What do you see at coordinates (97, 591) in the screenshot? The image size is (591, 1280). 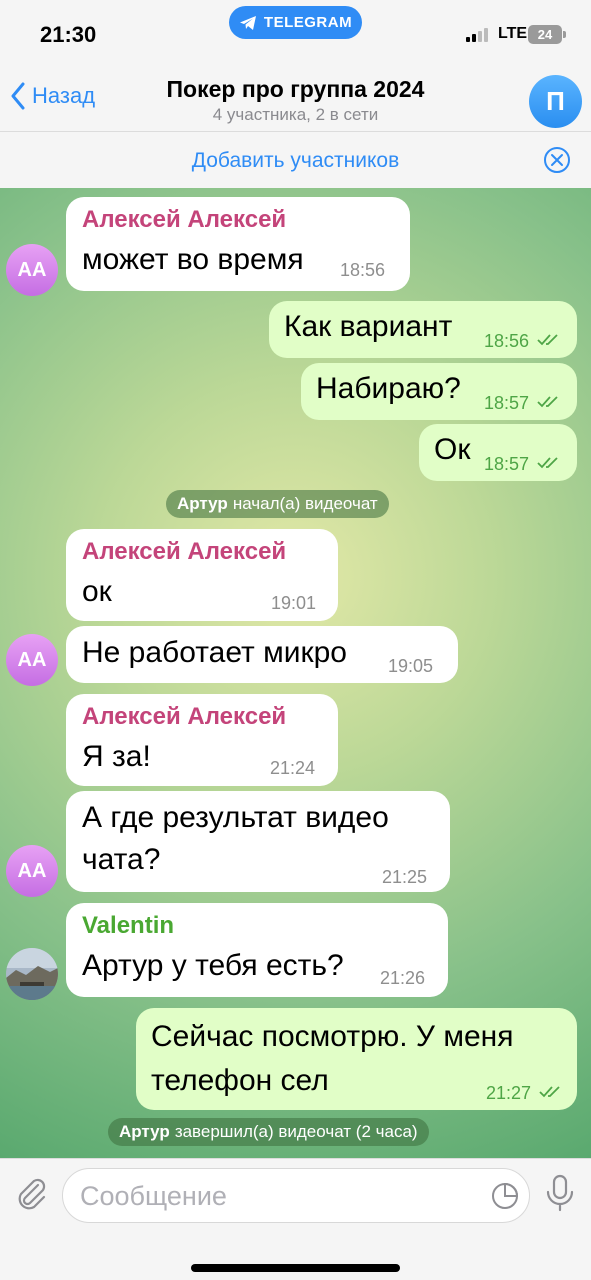 I see `message-text: ок` at bounding box center [97, 591].